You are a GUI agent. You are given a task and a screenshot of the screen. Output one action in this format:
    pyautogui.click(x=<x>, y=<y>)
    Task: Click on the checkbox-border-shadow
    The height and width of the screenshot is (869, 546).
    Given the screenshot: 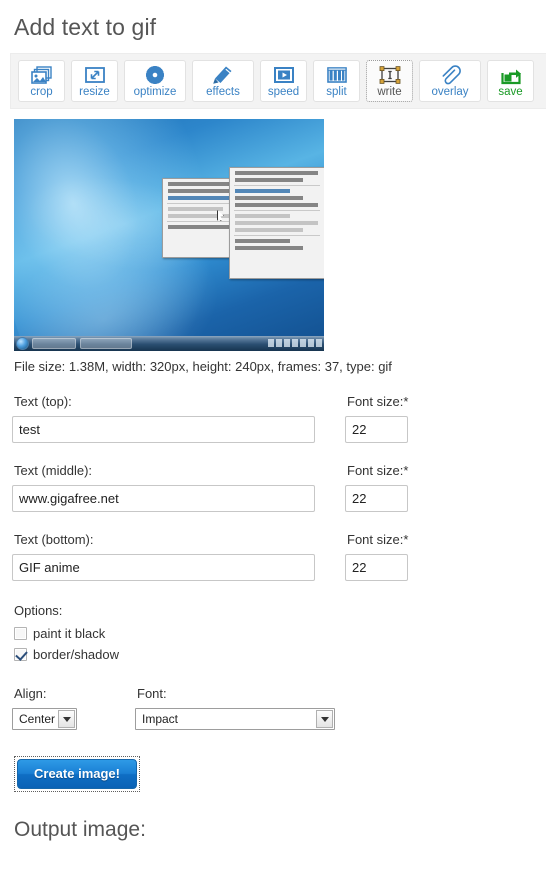 What is the action you would take?
    pyautogui.click(x=20, y=654)
    